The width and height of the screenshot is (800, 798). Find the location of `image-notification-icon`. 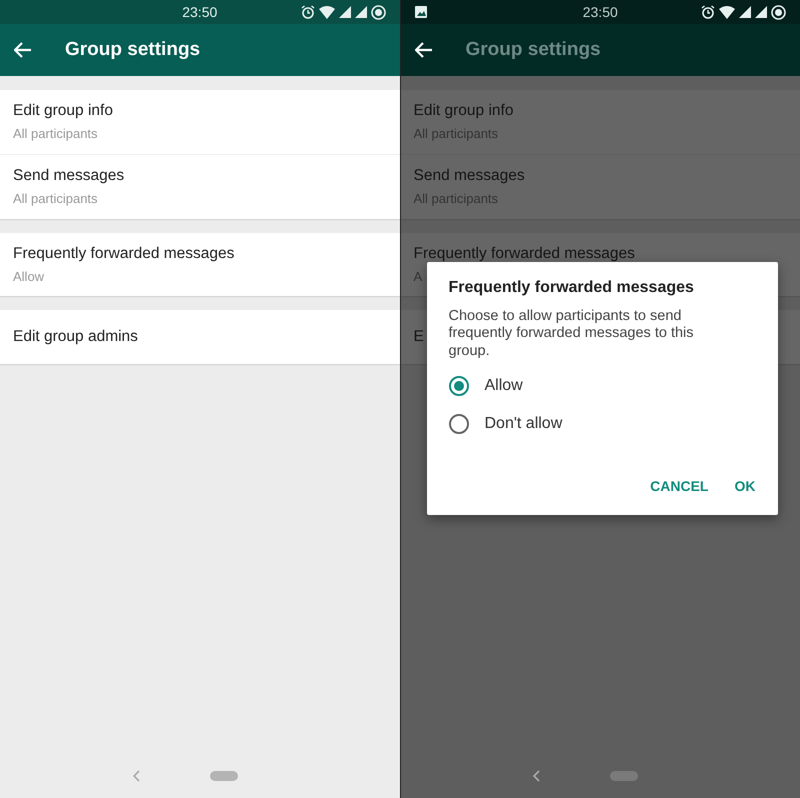

image-notification-icon is located at coordinates (420, 12).